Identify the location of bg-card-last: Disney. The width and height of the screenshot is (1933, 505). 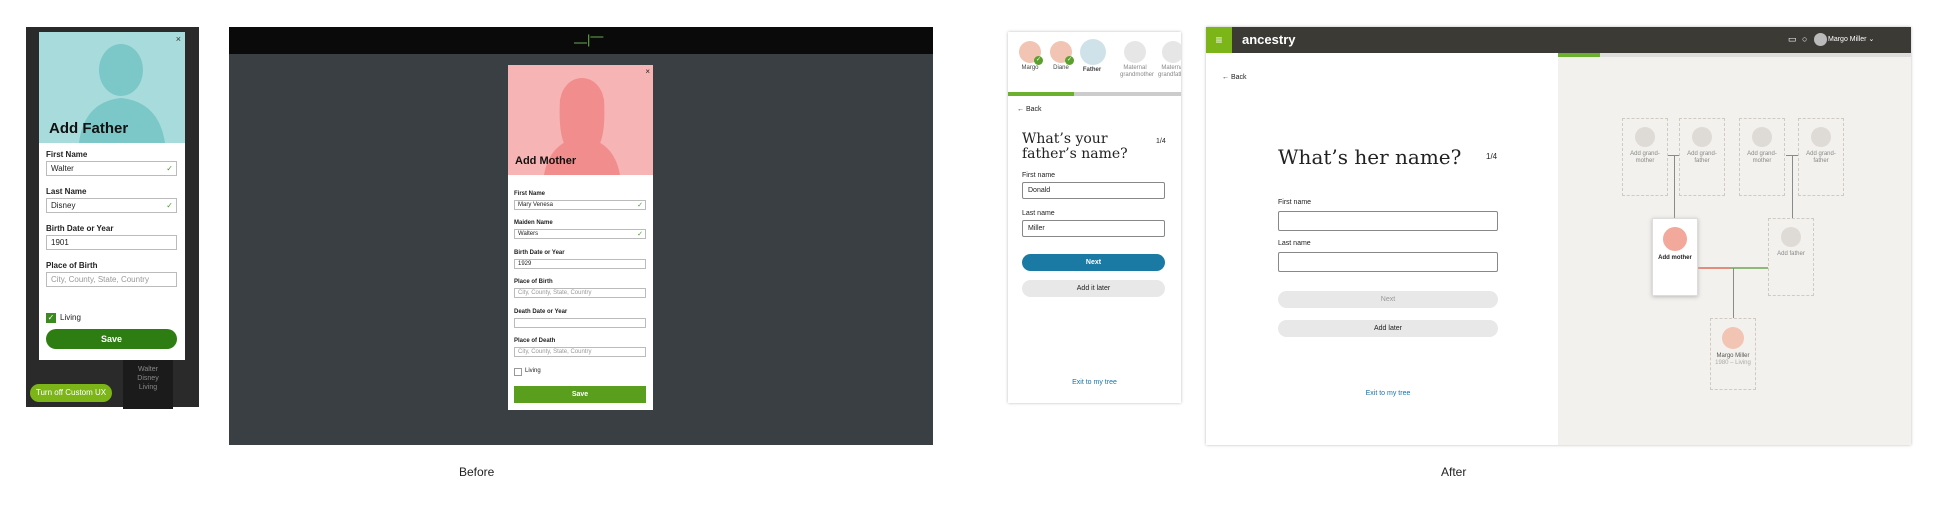
(148, 378).